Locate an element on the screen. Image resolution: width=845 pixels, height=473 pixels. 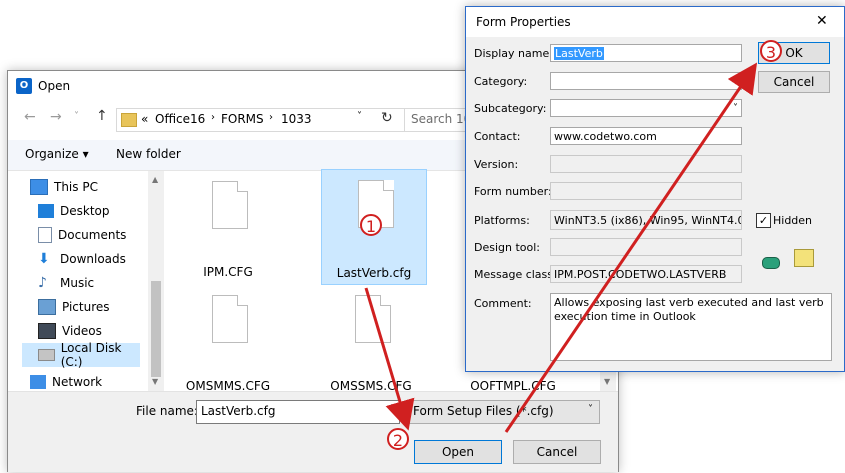
arrow-to-open-button is located at coordinates (389, 359).